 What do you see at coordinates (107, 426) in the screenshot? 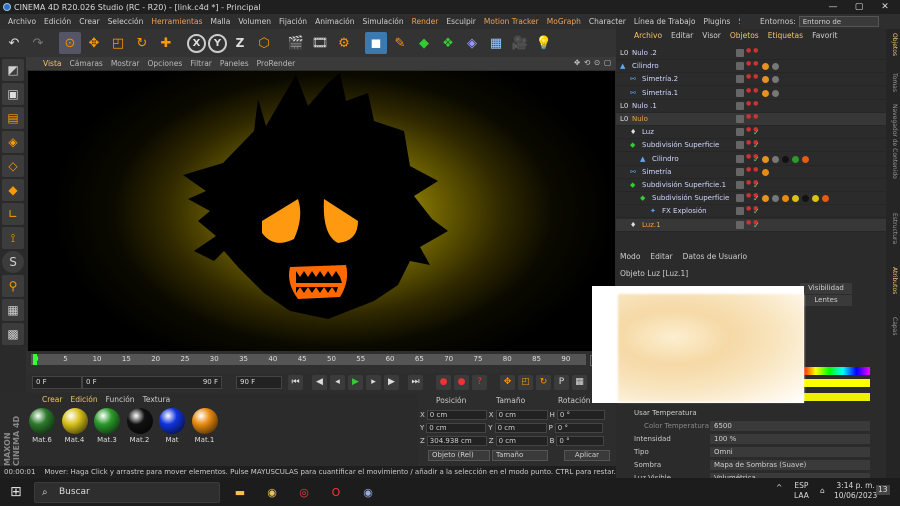
I see `material-swatch: Mat.3` at bounding box center [107, 426].